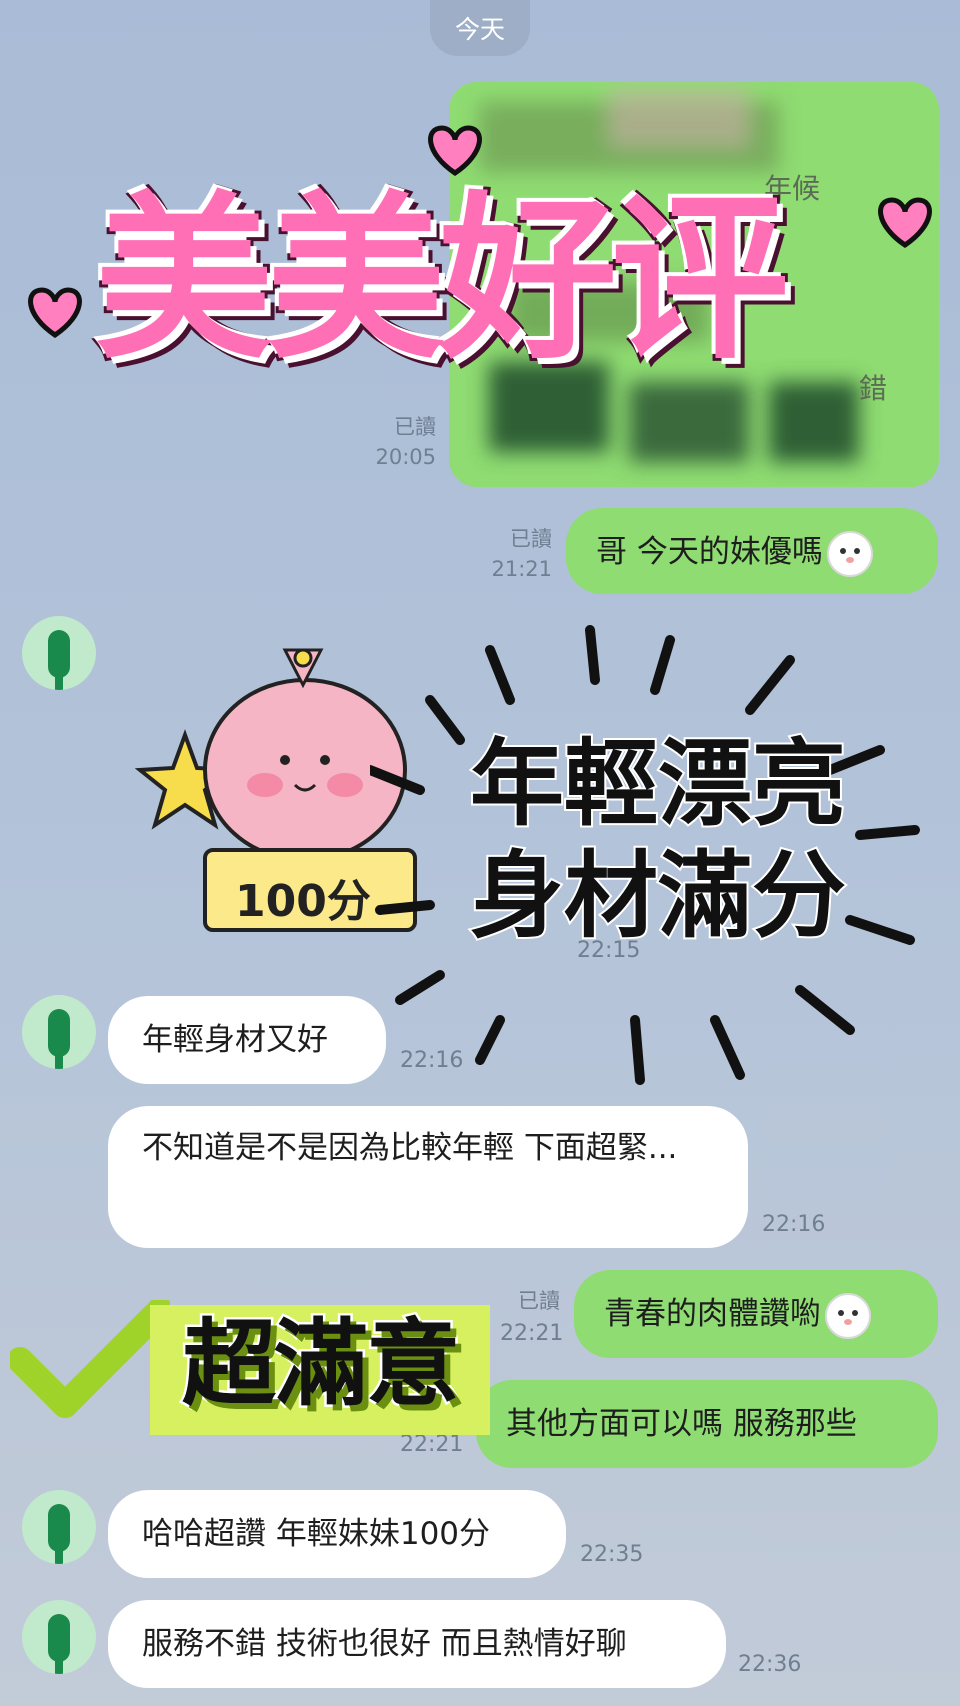  I want to click on read-receipt: 已讀, so click(539, 1301).